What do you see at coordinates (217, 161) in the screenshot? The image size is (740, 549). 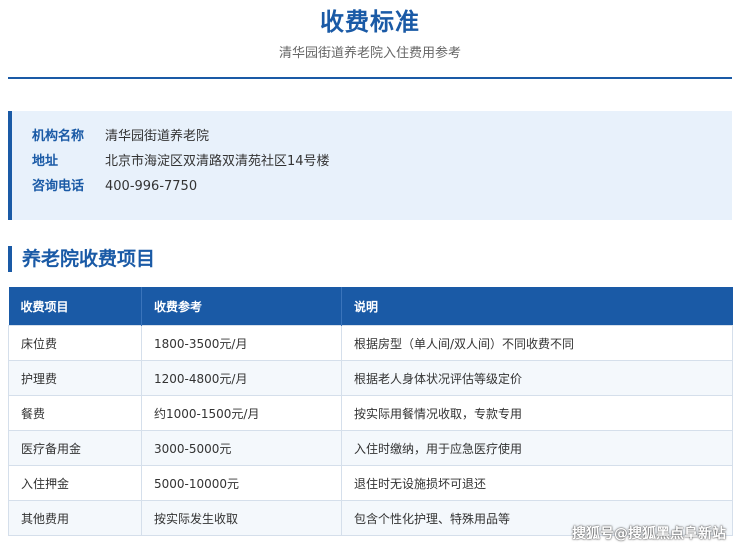 I see `info-value-address: 北京市海淀区双清路双清苑社区14号楼` at bounding box center [217, 161].